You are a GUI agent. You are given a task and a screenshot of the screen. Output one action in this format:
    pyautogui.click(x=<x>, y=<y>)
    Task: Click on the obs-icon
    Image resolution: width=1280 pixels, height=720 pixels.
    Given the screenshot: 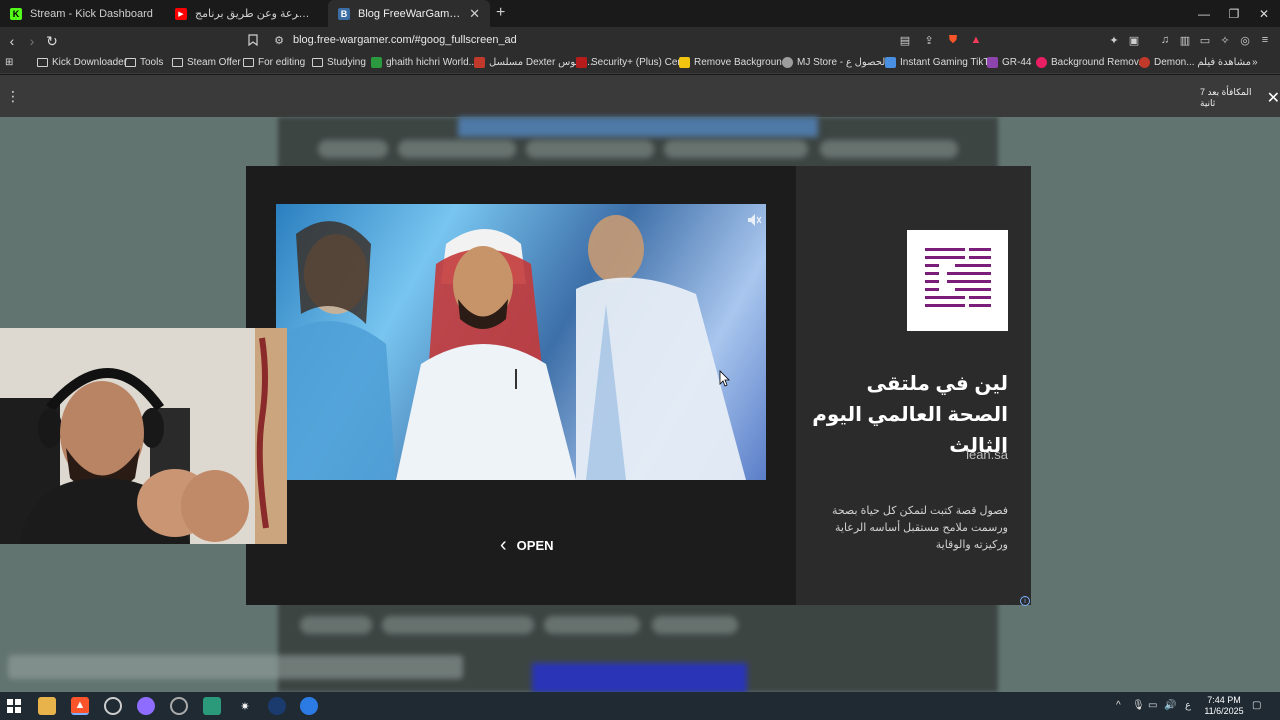 What is the action you would take?
    pyautogui.click(x=113, y=706)
    